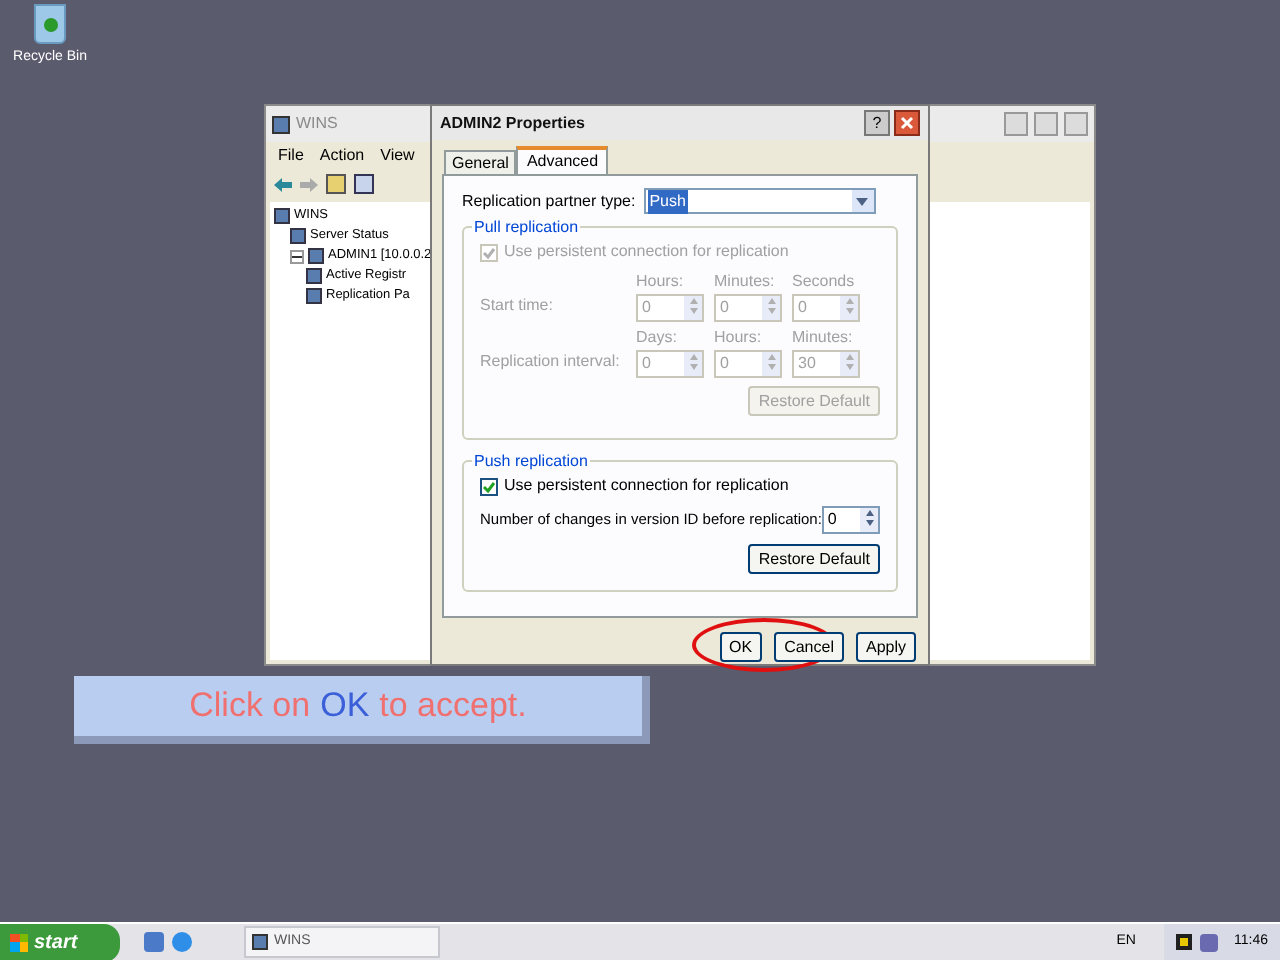 The image size is (1280, 960). What do you see at coordinates (824, 282) in the screenshot?
I see `column-header: Seconds` at bounding box center [824, 282].